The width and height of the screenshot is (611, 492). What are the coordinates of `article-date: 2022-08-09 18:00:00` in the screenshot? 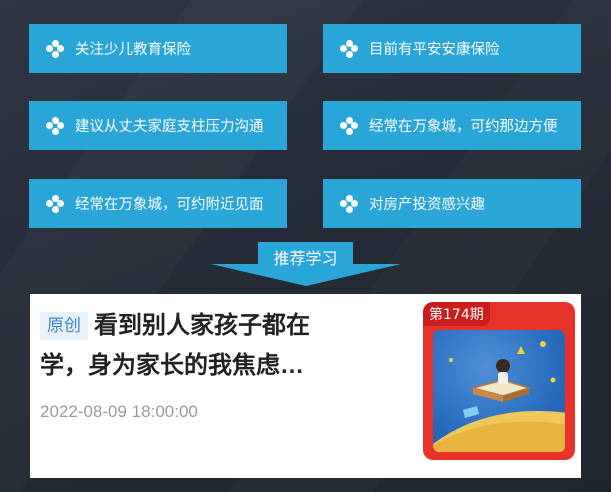 It's located at (119, 411).